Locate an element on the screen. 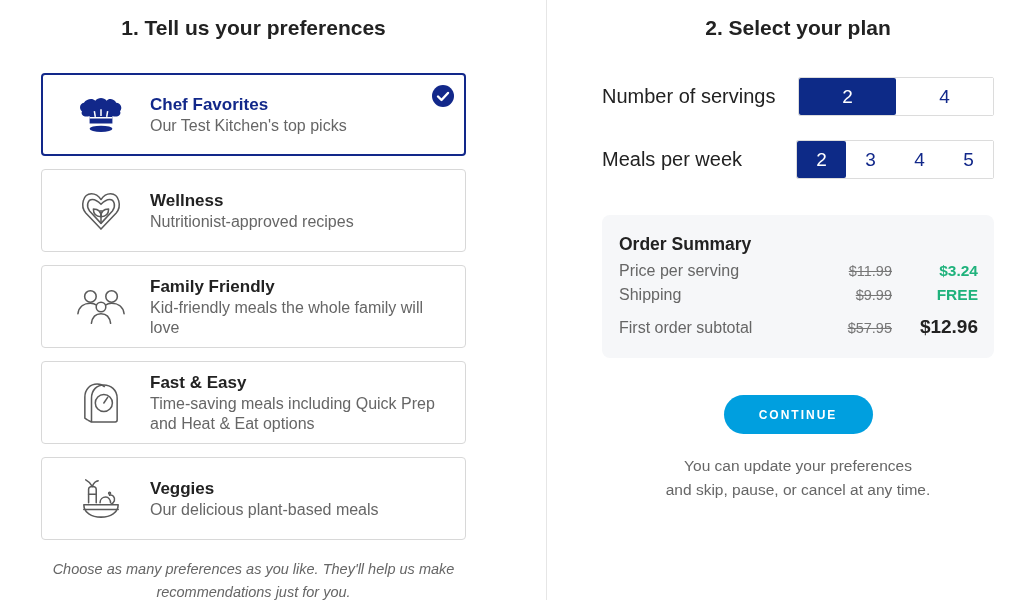 This screenshot has height=600, width=1024. preference-card: Family Friendly Kid-friendly meals the whole family will love is located at coordinates (253, 306).